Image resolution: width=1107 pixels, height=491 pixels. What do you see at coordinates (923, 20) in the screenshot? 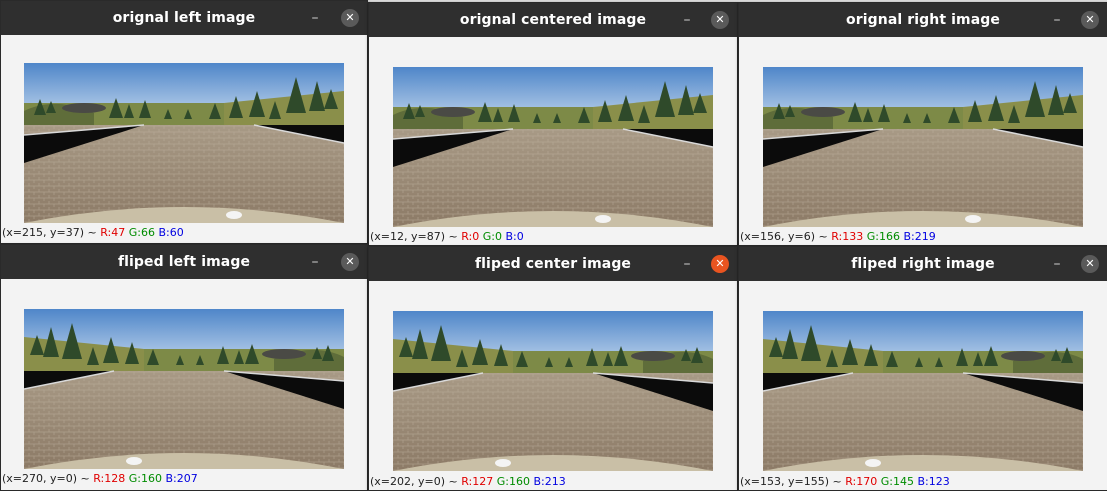
I see `window-titlebar: orignal right image – ✕` at bounding box center [923, 20].